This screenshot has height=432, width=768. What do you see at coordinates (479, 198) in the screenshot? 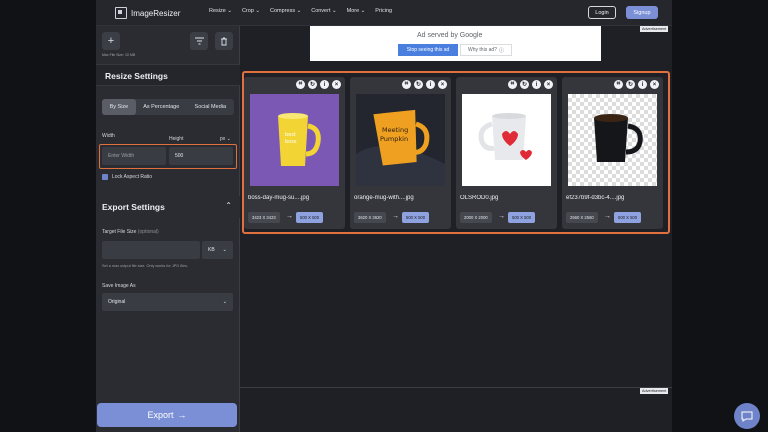
I see `file-name: OLSROD0.jpg` at bounding box center [479, 198].